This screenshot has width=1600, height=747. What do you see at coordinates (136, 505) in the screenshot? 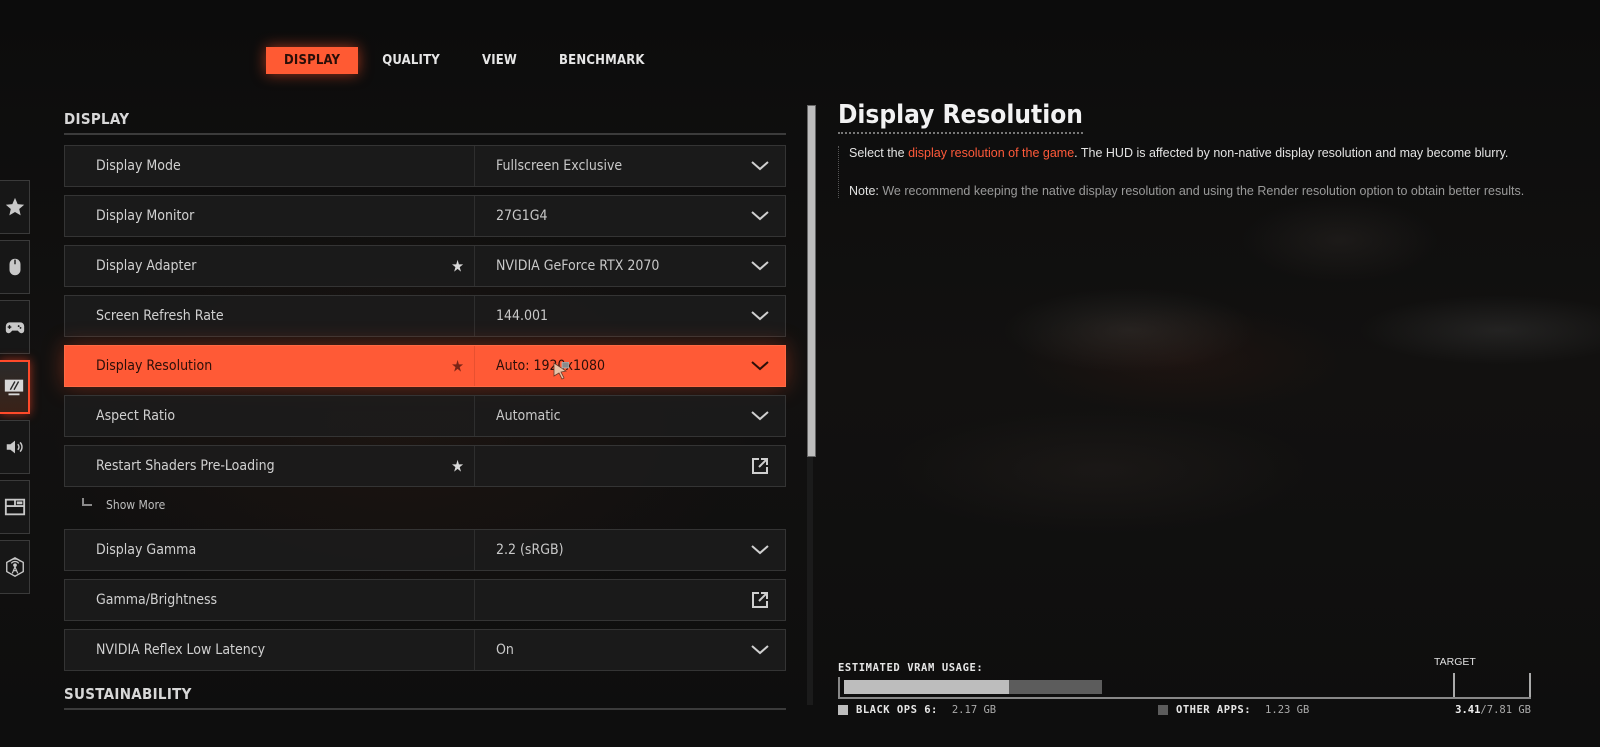
I see `show-more-label: Show More` at bounding box center [136, 505].